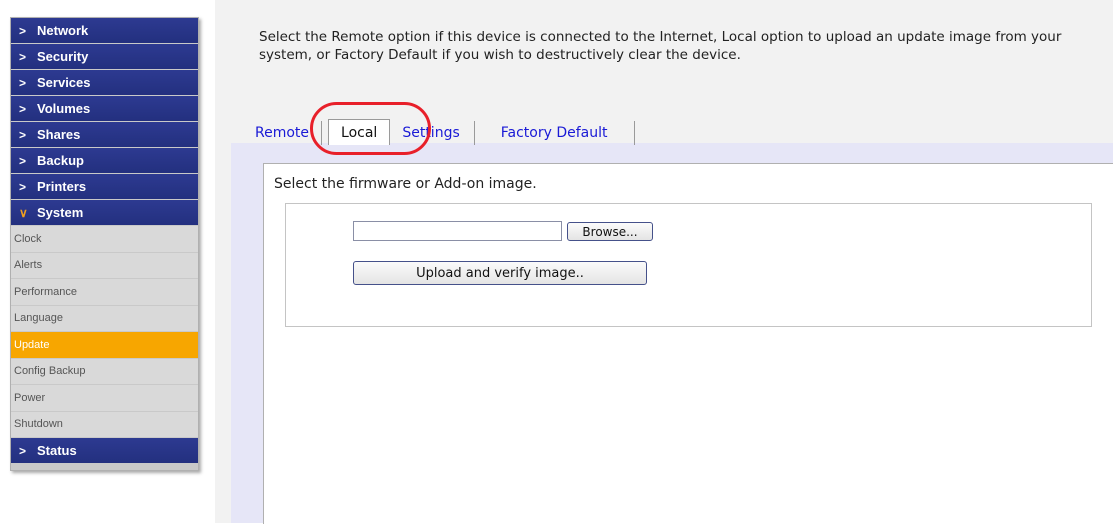 The image size is (1113, 524). What do you see at coordinates (104, 398) in the screenshot?
I see `sidebar-subitem-power: Power` at bounding box center [104, 398].